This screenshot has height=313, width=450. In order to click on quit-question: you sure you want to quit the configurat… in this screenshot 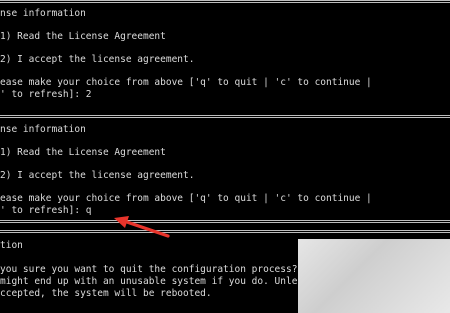, I will do `click(149, 269)`.